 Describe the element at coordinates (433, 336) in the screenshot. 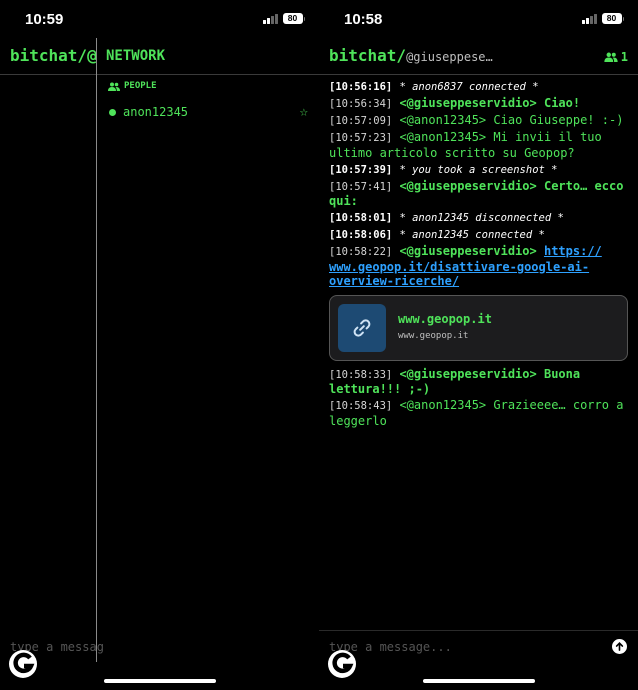

I see `link-preview-domain: www.geopop.it` at that location.